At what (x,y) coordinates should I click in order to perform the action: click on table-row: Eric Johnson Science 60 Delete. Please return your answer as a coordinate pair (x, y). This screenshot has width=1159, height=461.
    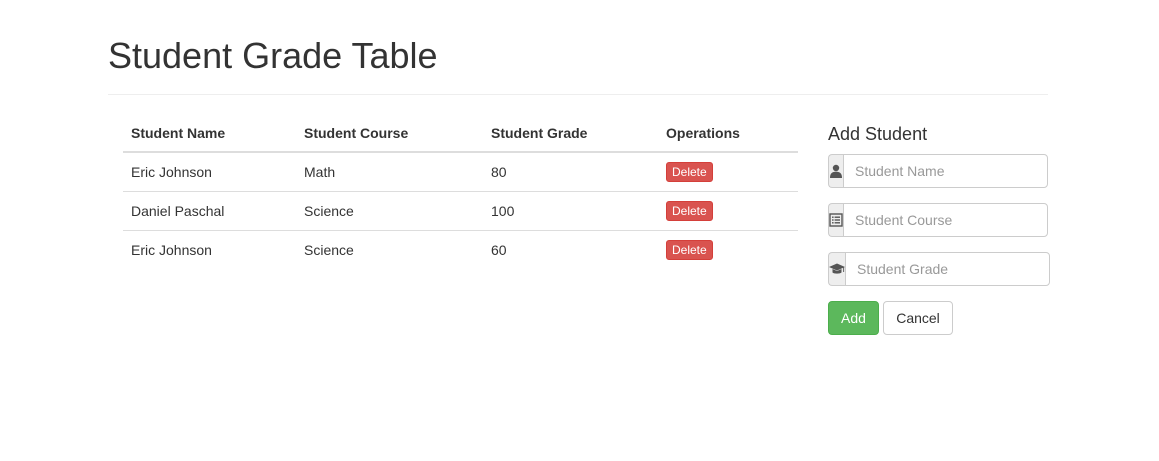
    Looking at the image, I should click on (460, 249).